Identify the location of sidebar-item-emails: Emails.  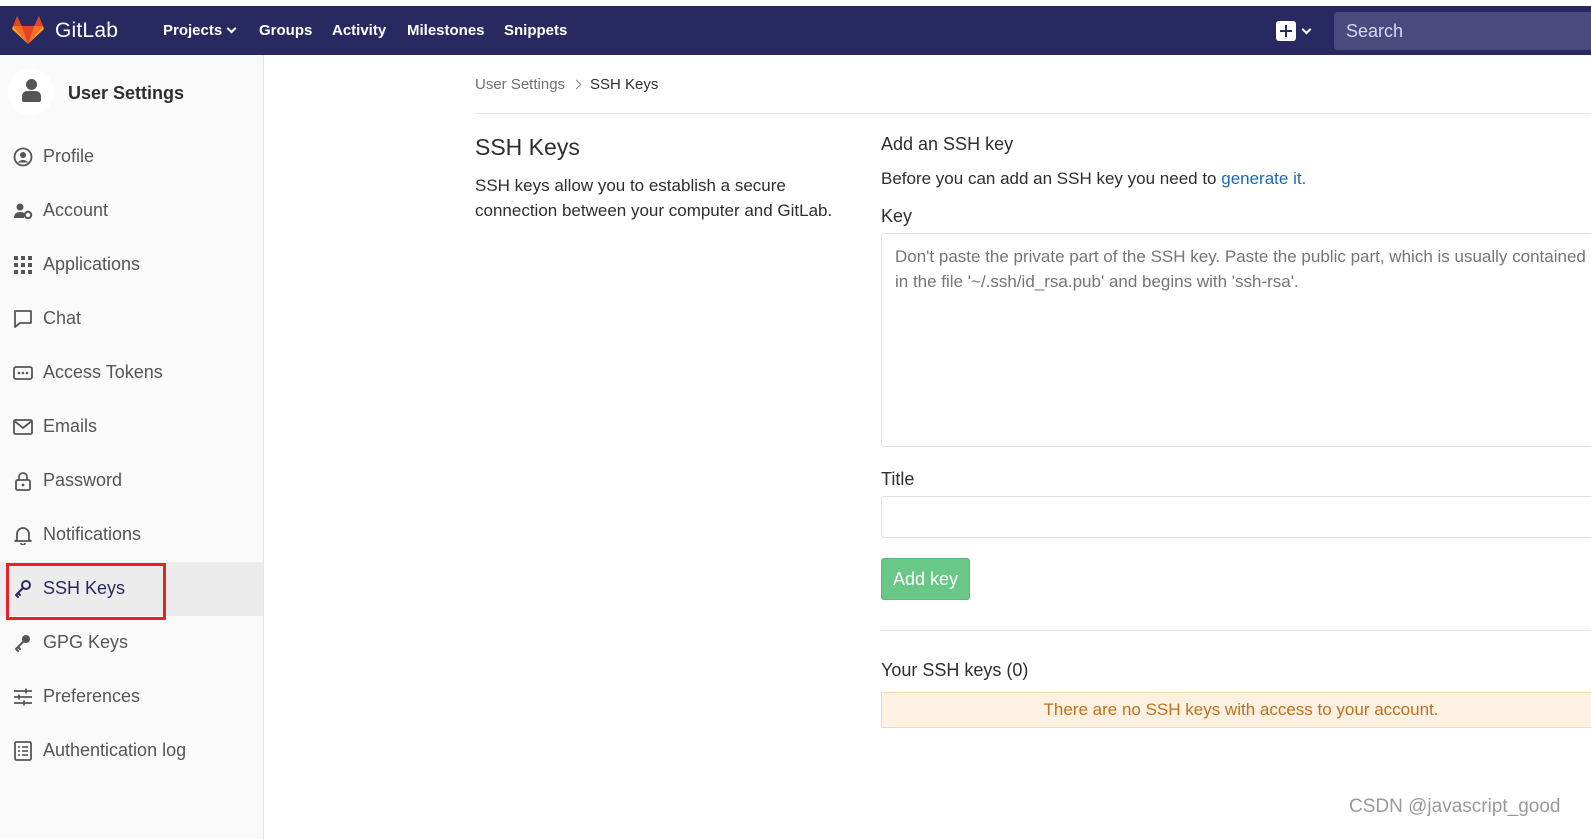
(131, 427).